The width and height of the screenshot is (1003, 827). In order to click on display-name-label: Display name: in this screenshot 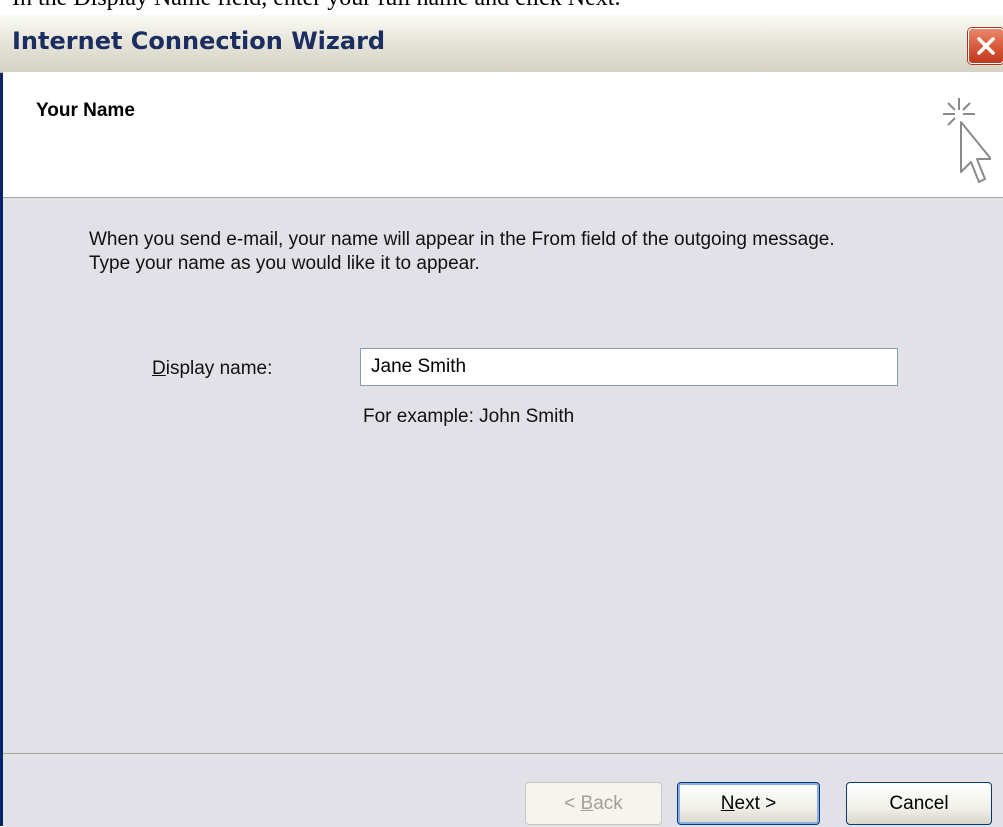, I will do `click(212, 369)`.